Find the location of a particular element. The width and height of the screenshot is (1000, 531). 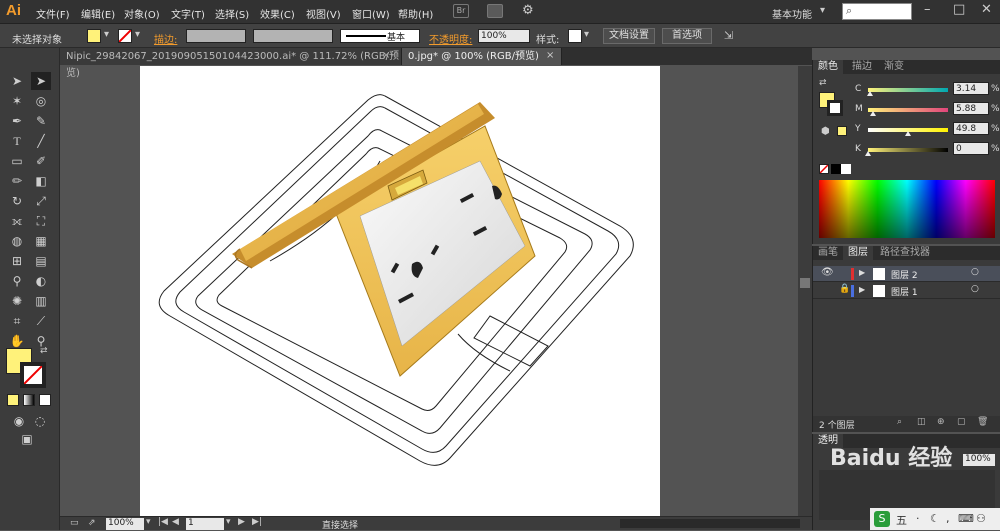

default-colors-icon: ⇄ is located at coordinates (823, 83).